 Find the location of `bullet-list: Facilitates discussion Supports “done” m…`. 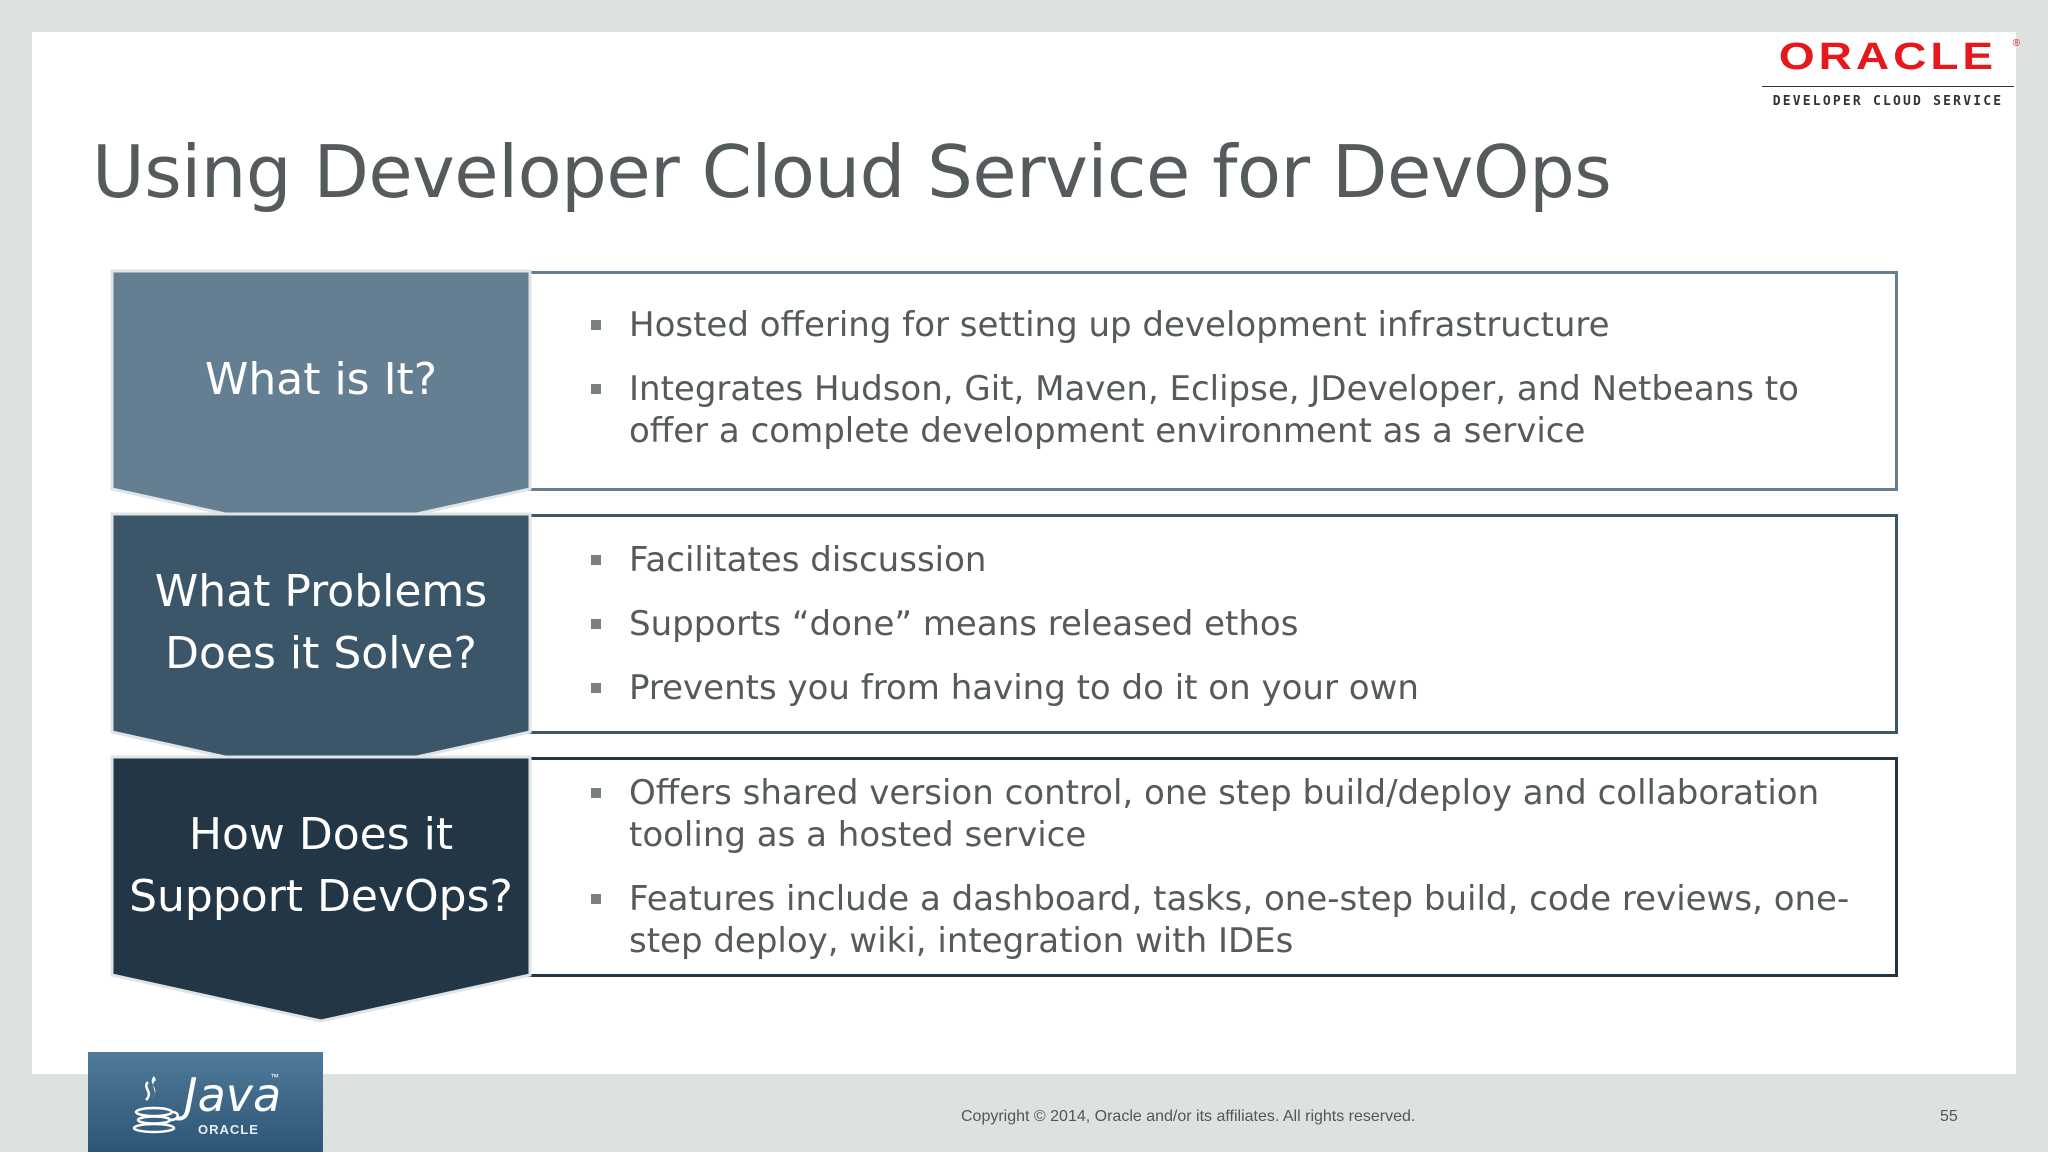

bullet-list: Facilitates discussion Supports “done” m… is located at coordinates (1223, 635).